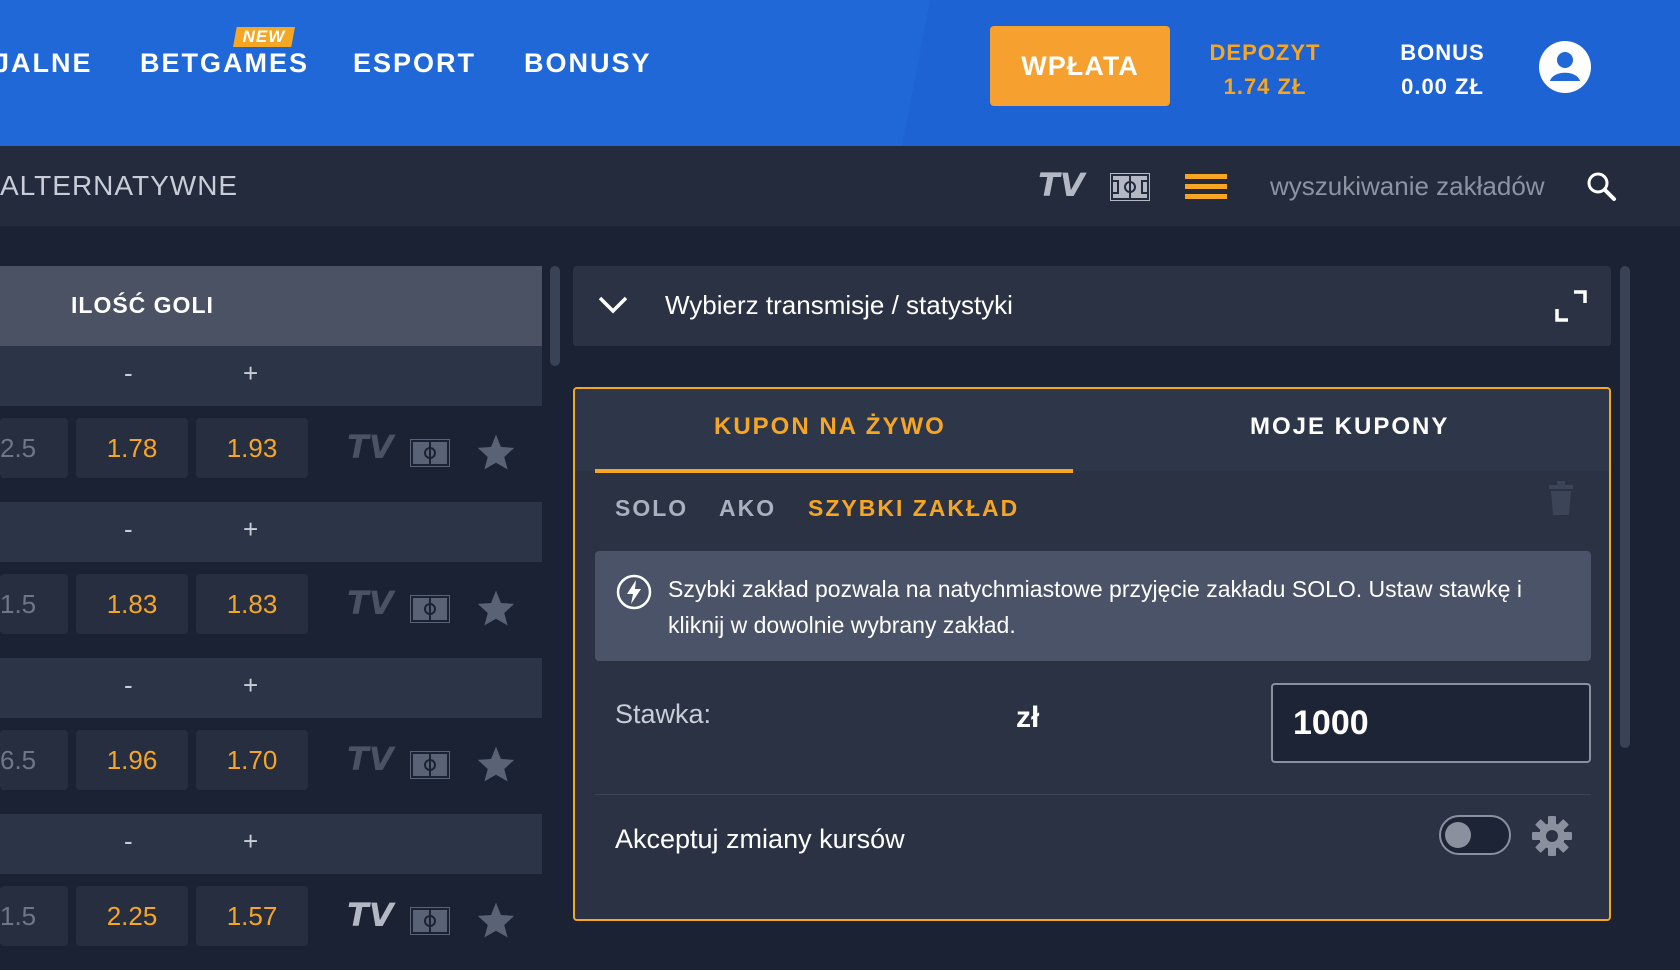  What do you see at coordinates (1442, 52) in the screenshot?
I see `bonus-balance-label: BONUS` at bounding box center [1442, 52].